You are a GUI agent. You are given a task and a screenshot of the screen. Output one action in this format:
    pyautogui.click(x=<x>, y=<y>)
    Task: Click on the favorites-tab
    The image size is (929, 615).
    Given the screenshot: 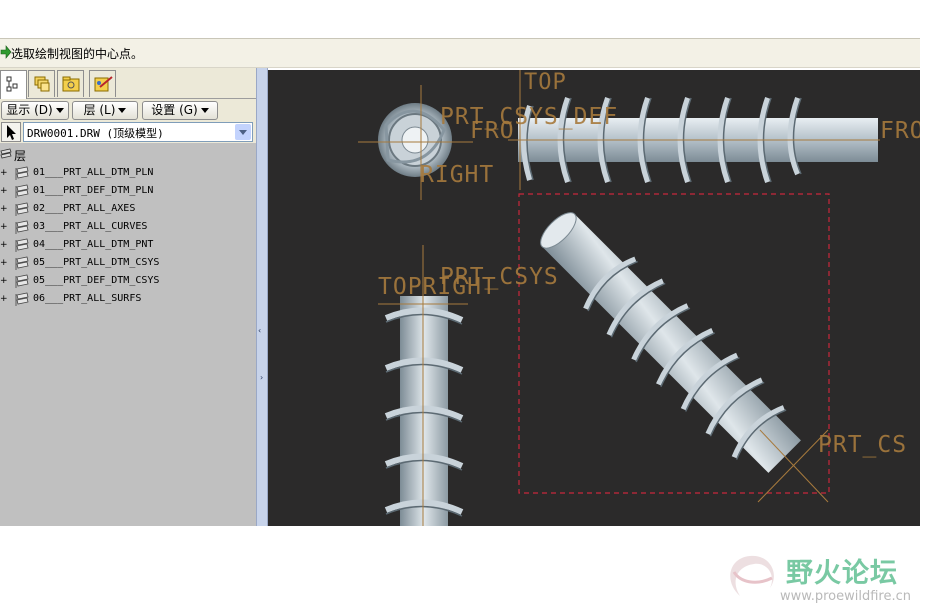 What is the action you would take?
    pyautogui.click(x=102, y=83)
    